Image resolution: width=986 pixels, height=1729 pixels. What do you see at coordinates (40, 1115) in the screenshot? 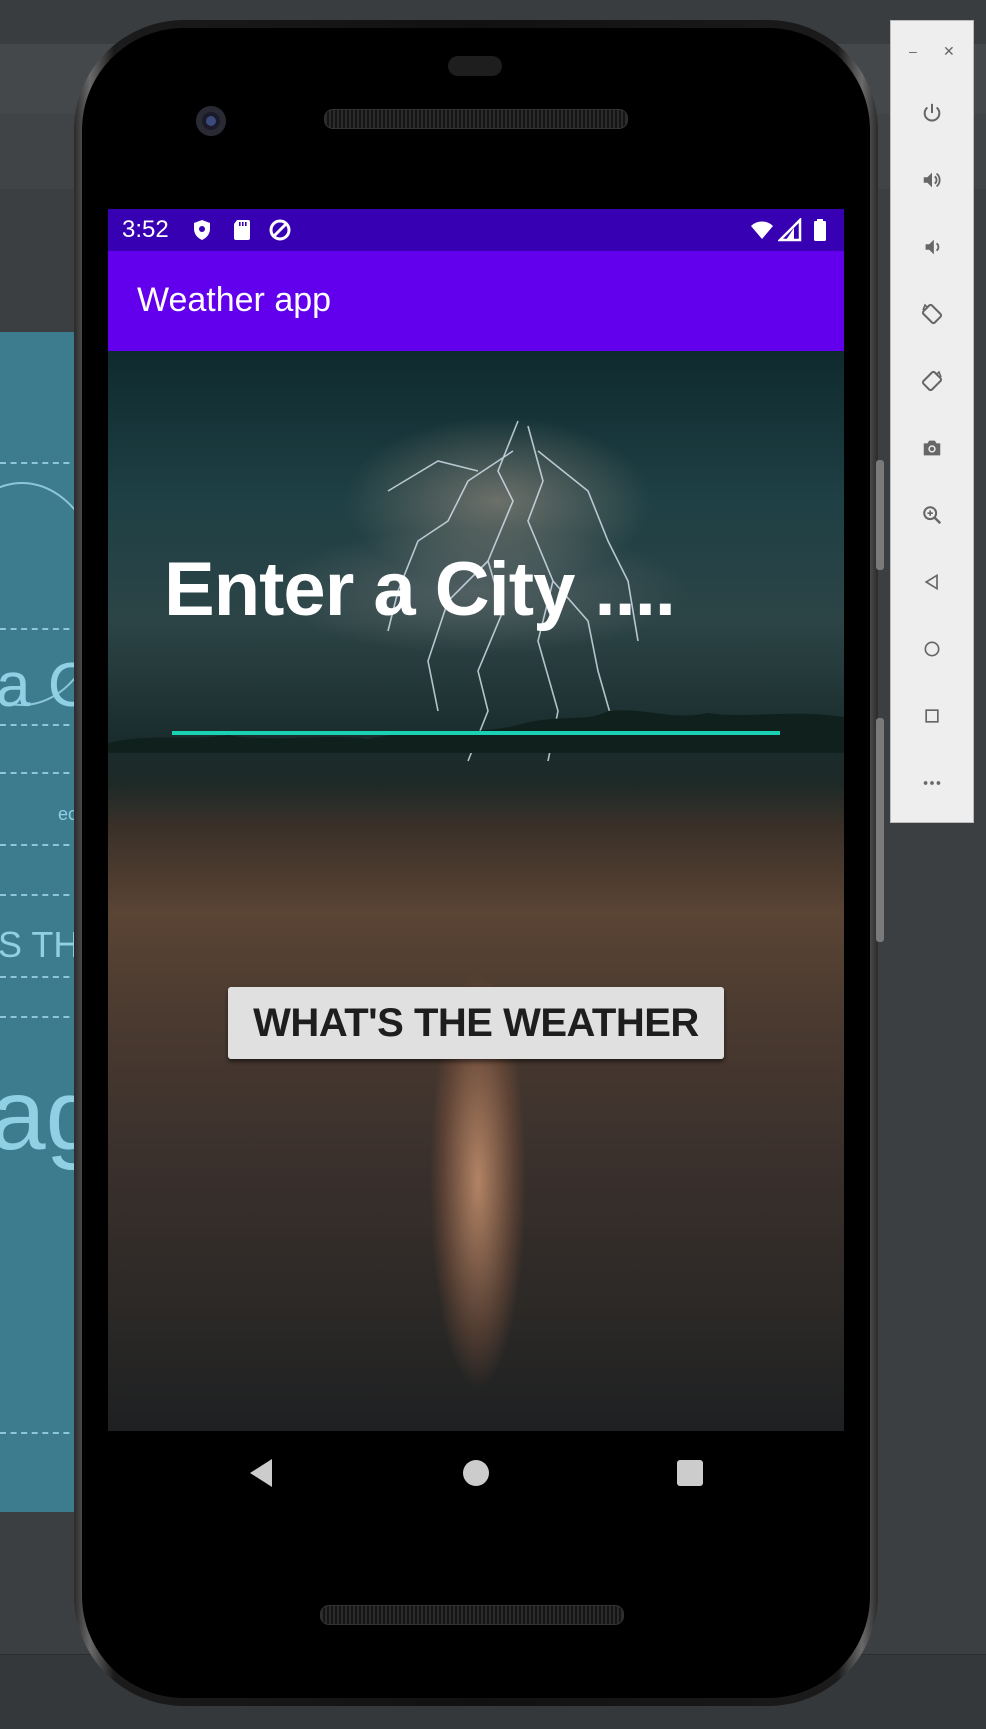
I see `blueprint-image-text: age` at bounding box center [40, 1115].